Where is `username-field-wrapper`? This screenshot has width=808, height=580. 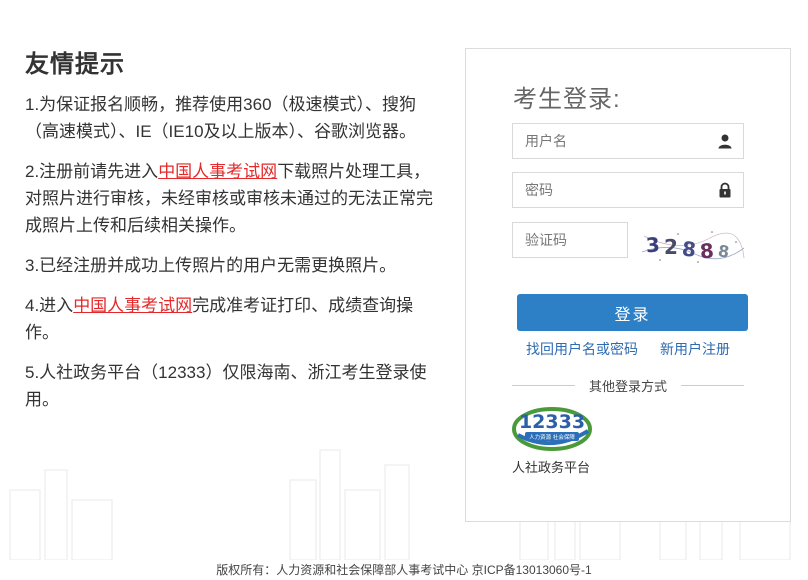
username-field-wrapper is located at coordinates (628, 141).